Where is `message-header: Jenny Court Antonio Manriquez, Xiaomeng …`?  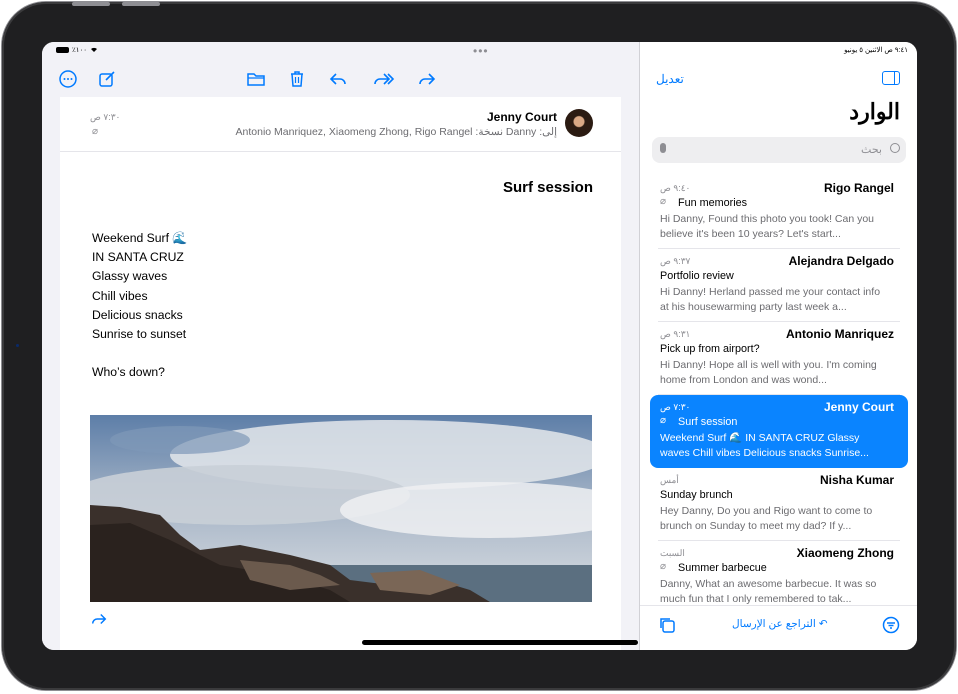
message-header: Jenny Court Antonio Manriquez, Xiaomeng … is located at coordinates (340, 124).